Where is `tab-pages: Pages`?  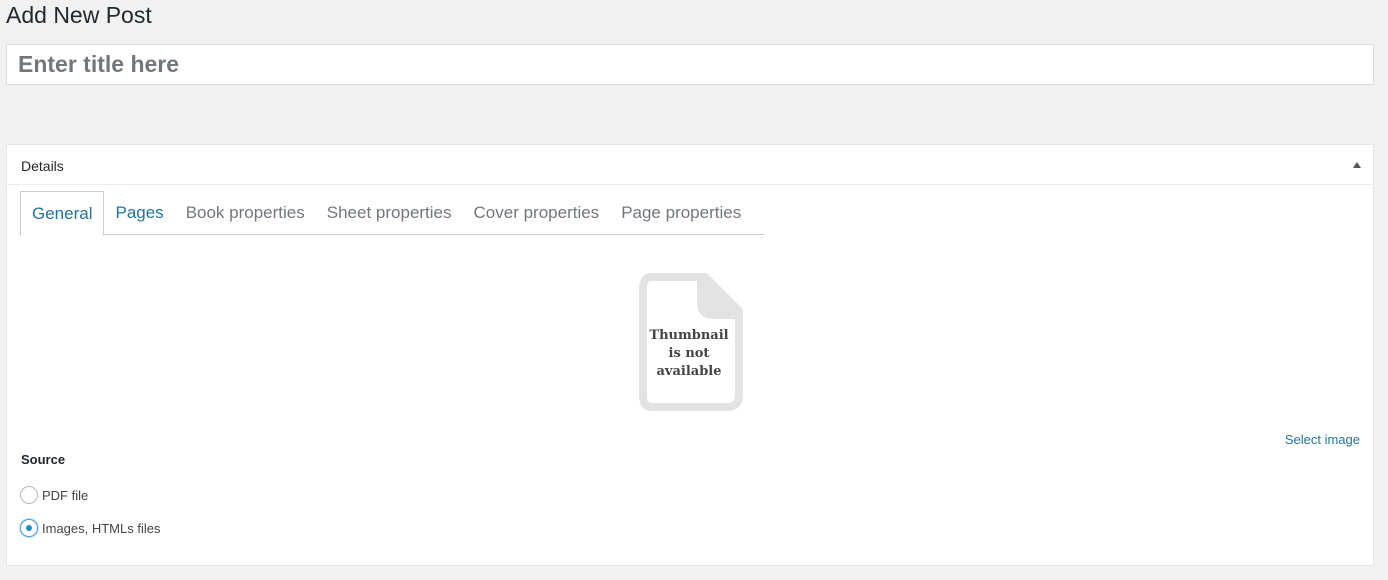
tab-pages: Pages is located at coordinates (139, 213).